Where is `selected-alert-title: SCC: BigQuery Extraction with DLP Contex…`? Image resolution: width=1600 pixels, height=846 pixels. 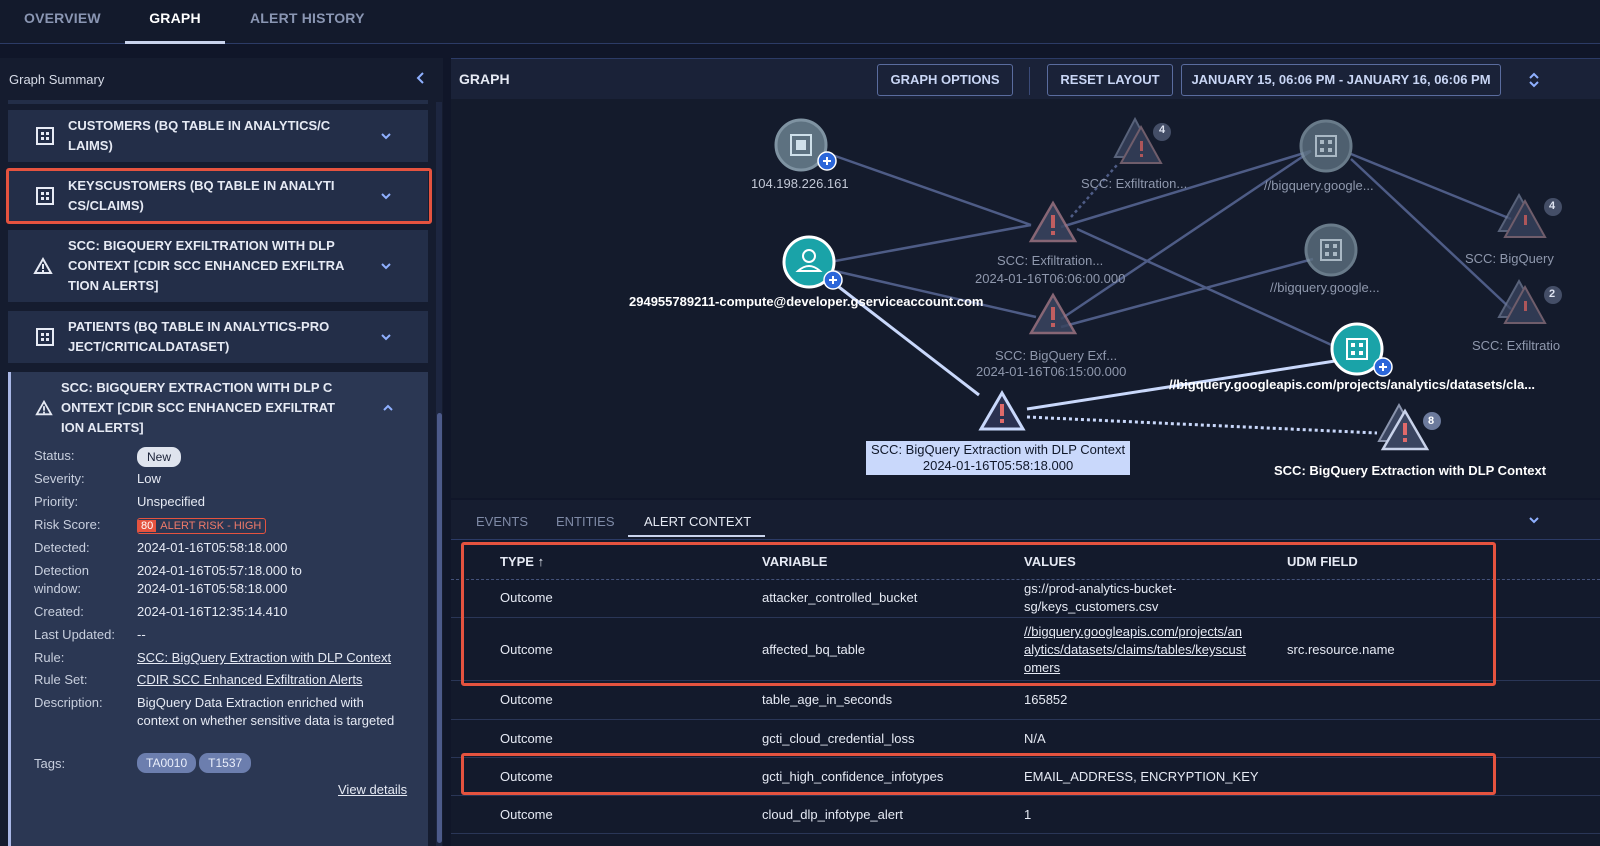 selected-alert-title: SCC: BigQuery Extraction with DLP Contex… is located at coordinates (998, 449).